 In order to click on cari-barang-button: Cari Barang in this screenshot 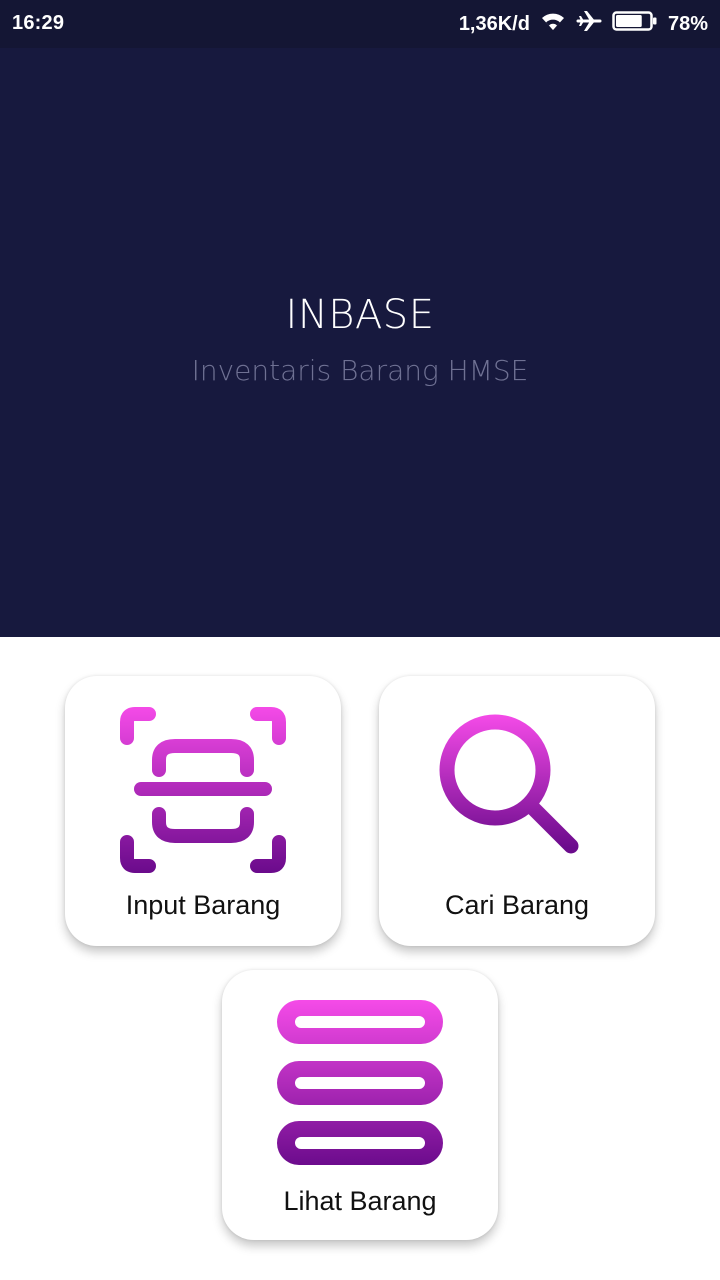, I will do `click(517, 811)`.